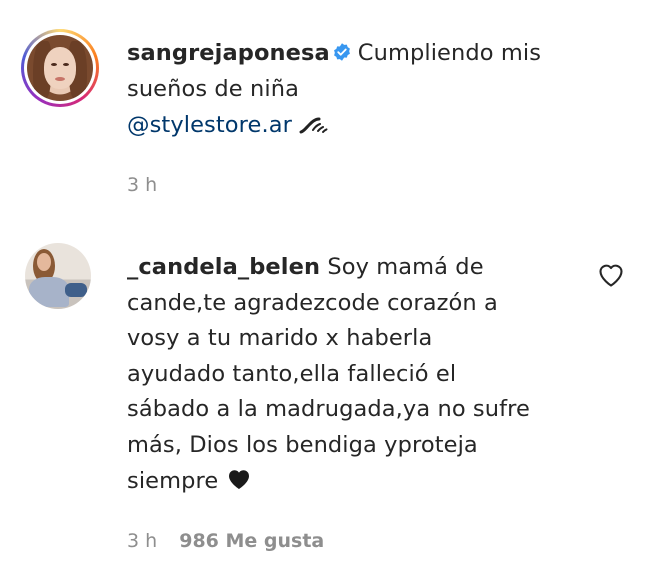  Describe the element at coordinates (292, 373) in the screenshot. I see `comment-line-4: ayudado tanto,ella falleció el` at that location.